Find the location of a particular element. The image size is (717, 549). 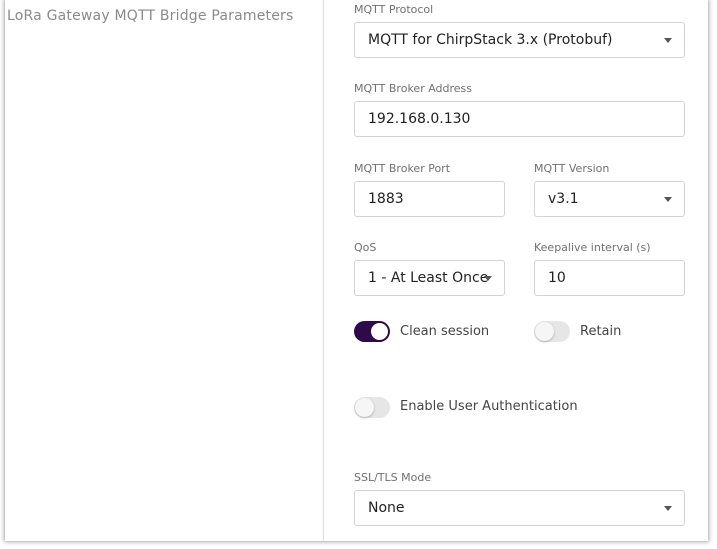

clean-session-toggle is located at coordinates (372, 331).